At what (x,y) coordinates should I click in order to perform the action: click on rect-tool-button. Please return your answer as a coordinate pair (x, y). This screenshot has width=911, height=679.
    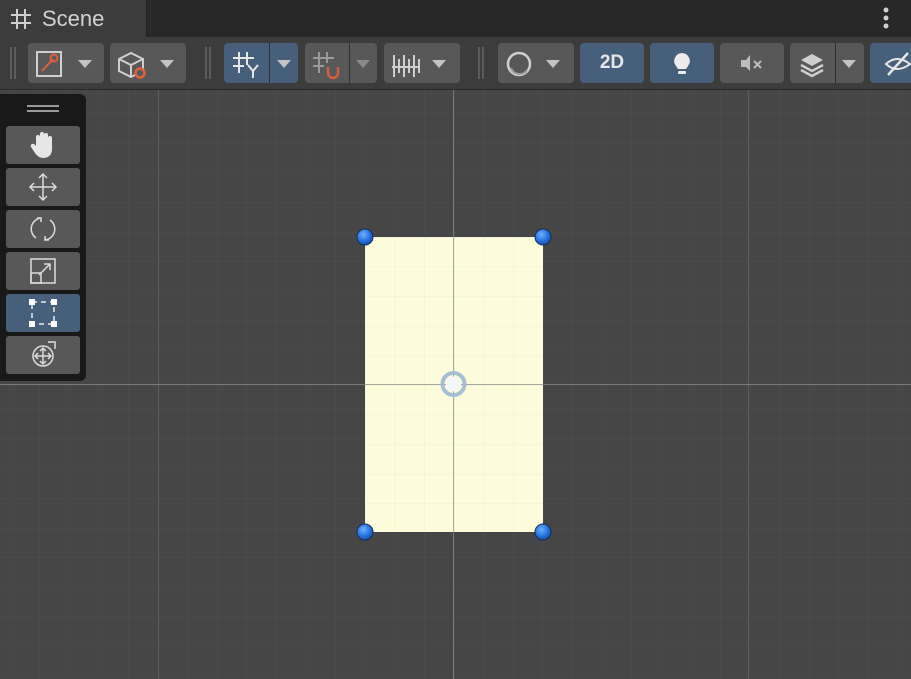
    Looking at the image, I should click on (43, 313).